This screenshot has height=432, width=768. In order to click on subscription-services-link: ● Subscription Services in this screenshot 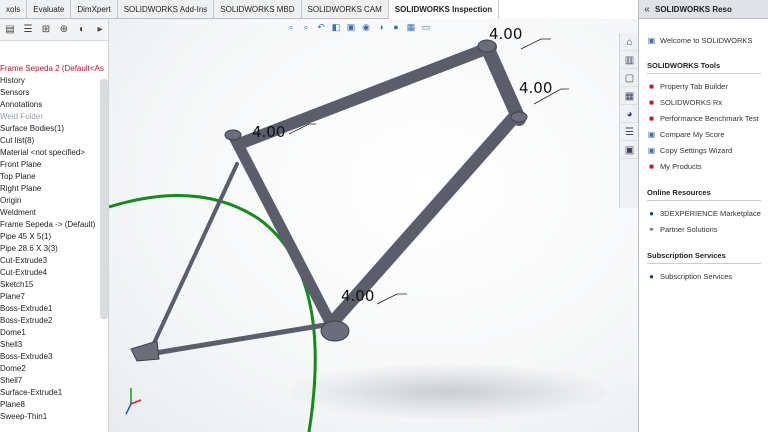, I will do `click(707, 276)`.